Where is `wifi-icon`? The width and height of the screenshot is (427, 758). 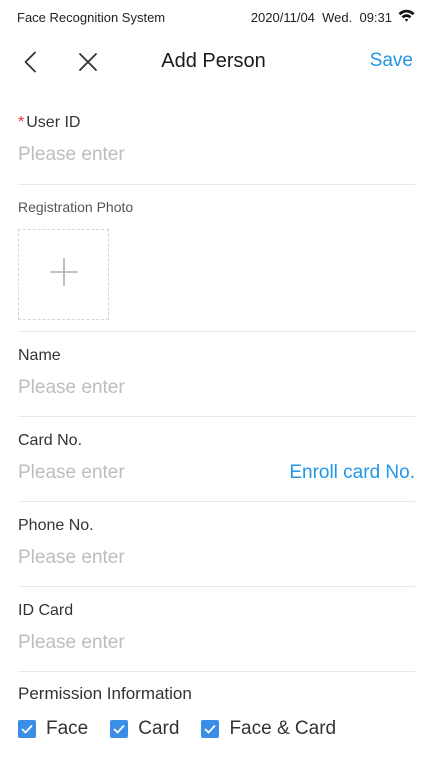
wifi-icon is located at coordinates (406, 17).